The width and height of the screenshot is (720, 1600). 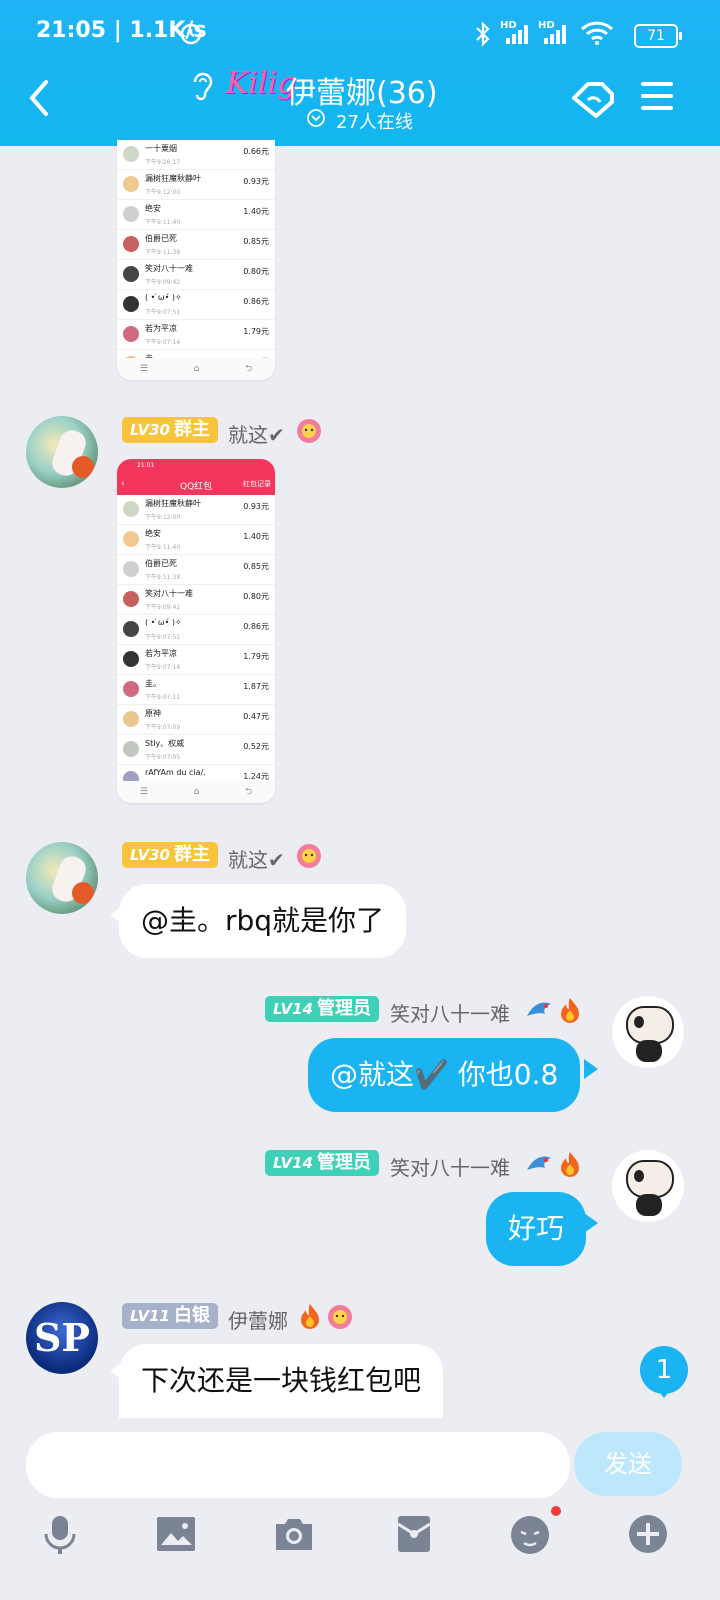 I want to click on shot2-header: 21:01 ‹ QQ红包 红包记录, so click(x=196, y=477).